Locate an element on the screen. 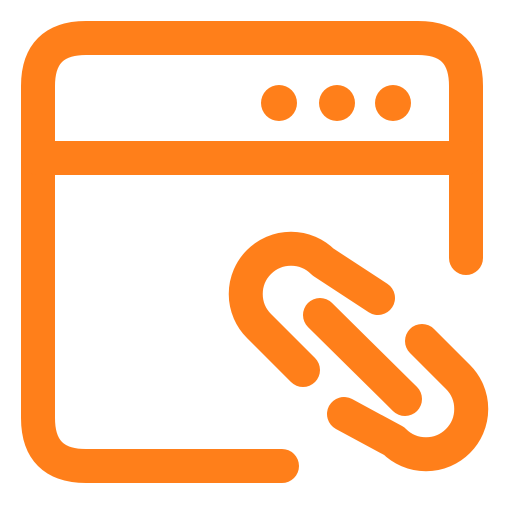 This screenshot has width=512, height=512. window-dots is located at coordinates (336, 103).